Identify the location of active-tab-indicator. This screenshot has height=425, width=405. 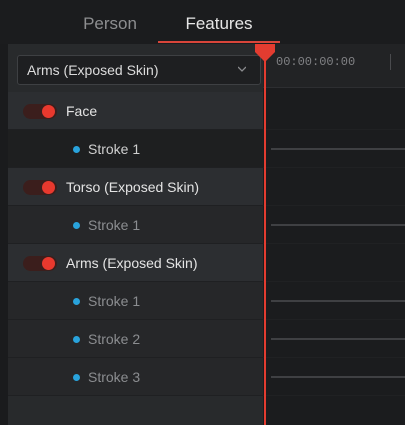
(219, 42).